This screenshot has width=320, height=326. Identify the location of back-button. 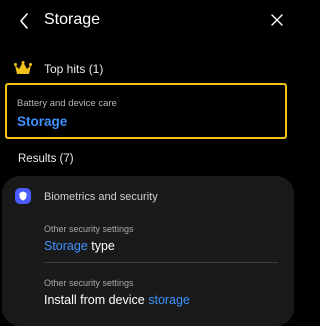
(24, 21).